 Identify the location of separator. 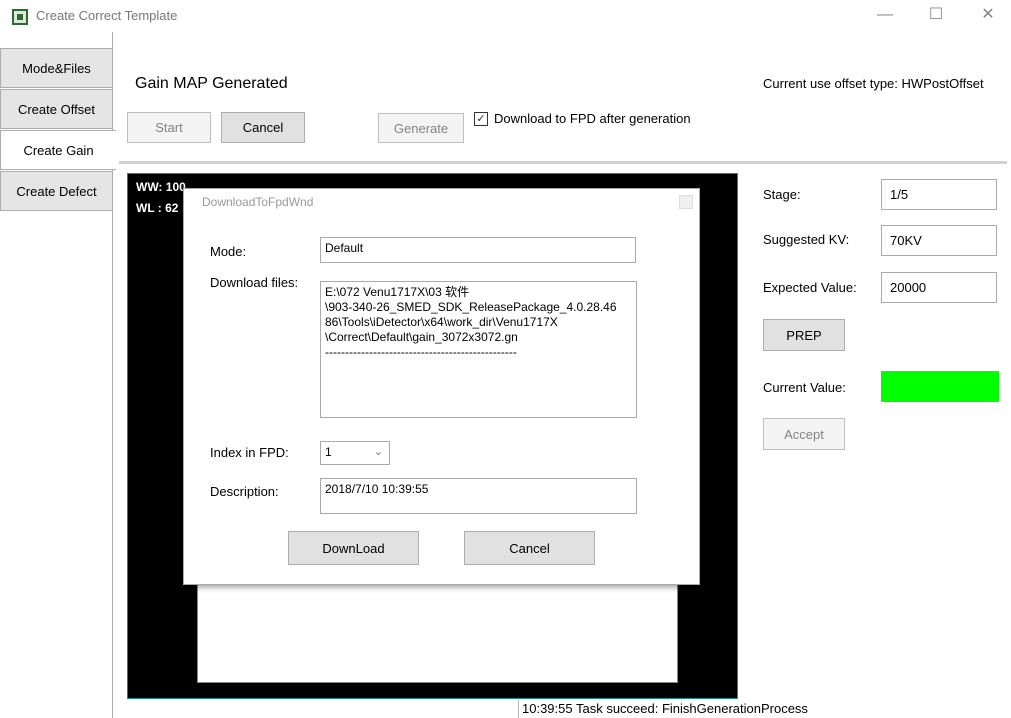
(563, 162).